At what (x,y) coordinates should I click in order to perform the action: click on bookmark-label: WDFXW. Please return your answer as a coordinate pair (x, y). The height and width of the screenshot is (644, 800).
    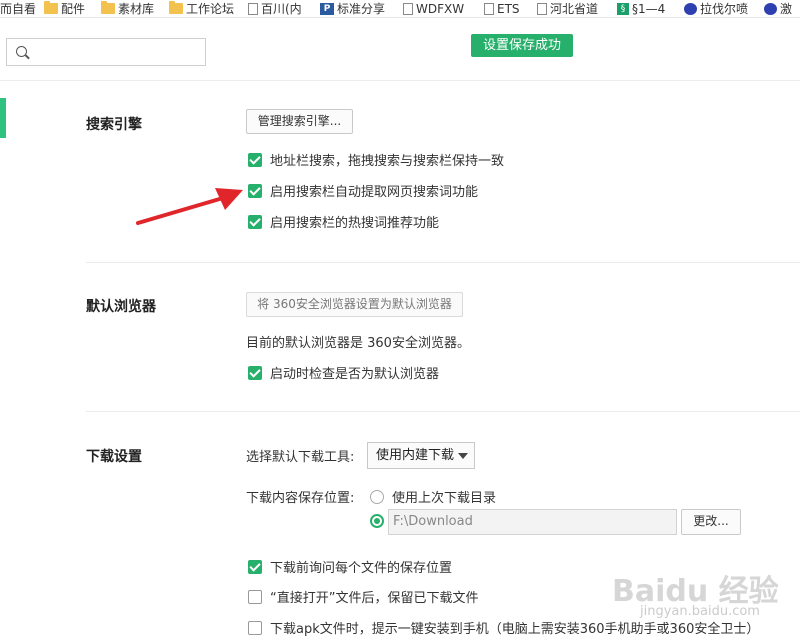
    Looking at the image, I should click on (440, 8).